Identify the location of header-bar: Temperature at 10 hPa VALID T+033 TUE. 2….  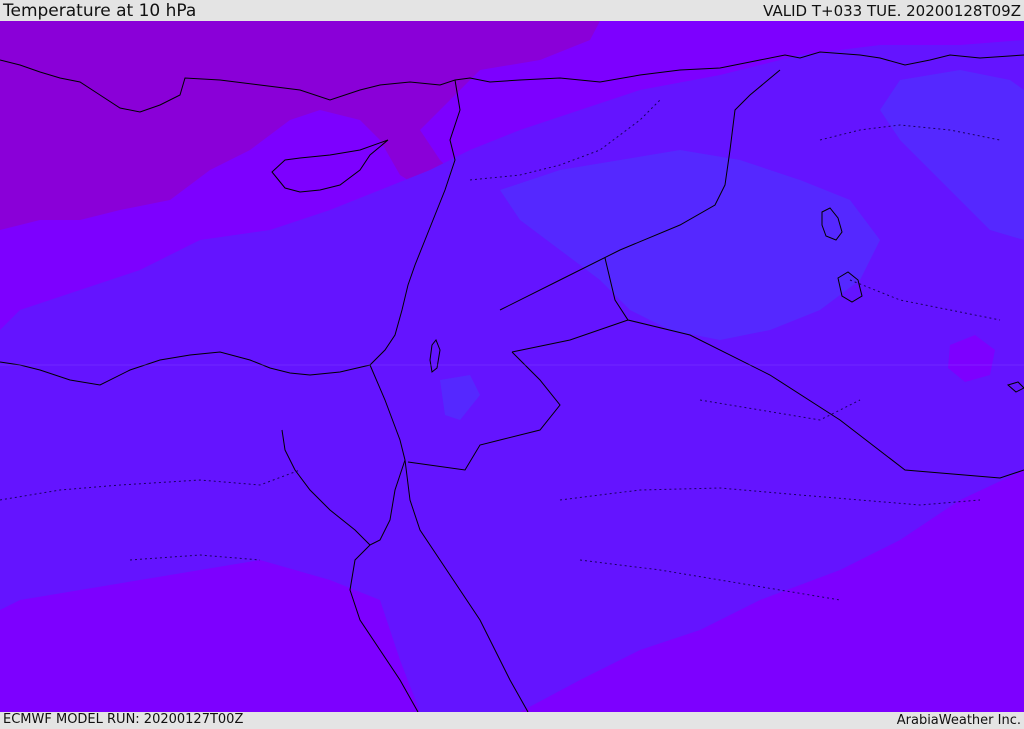
(512, 10).